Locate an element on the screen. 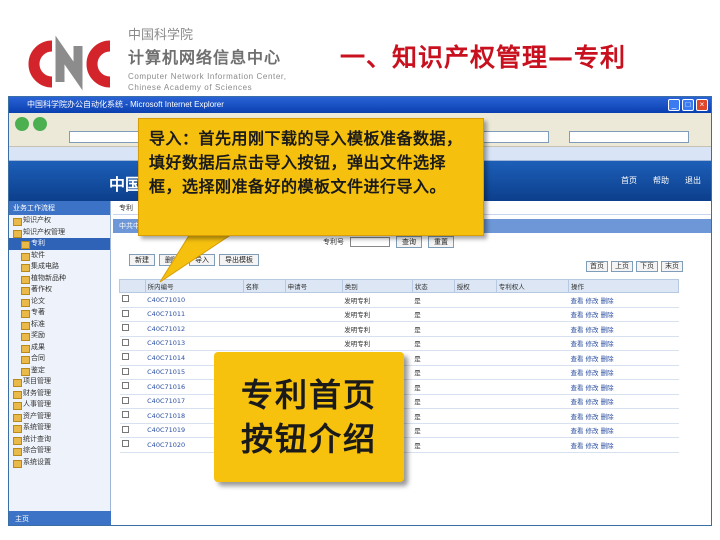 The height and width of the screenshot is (540, 720). search-input is located at coordinates (370, 242).